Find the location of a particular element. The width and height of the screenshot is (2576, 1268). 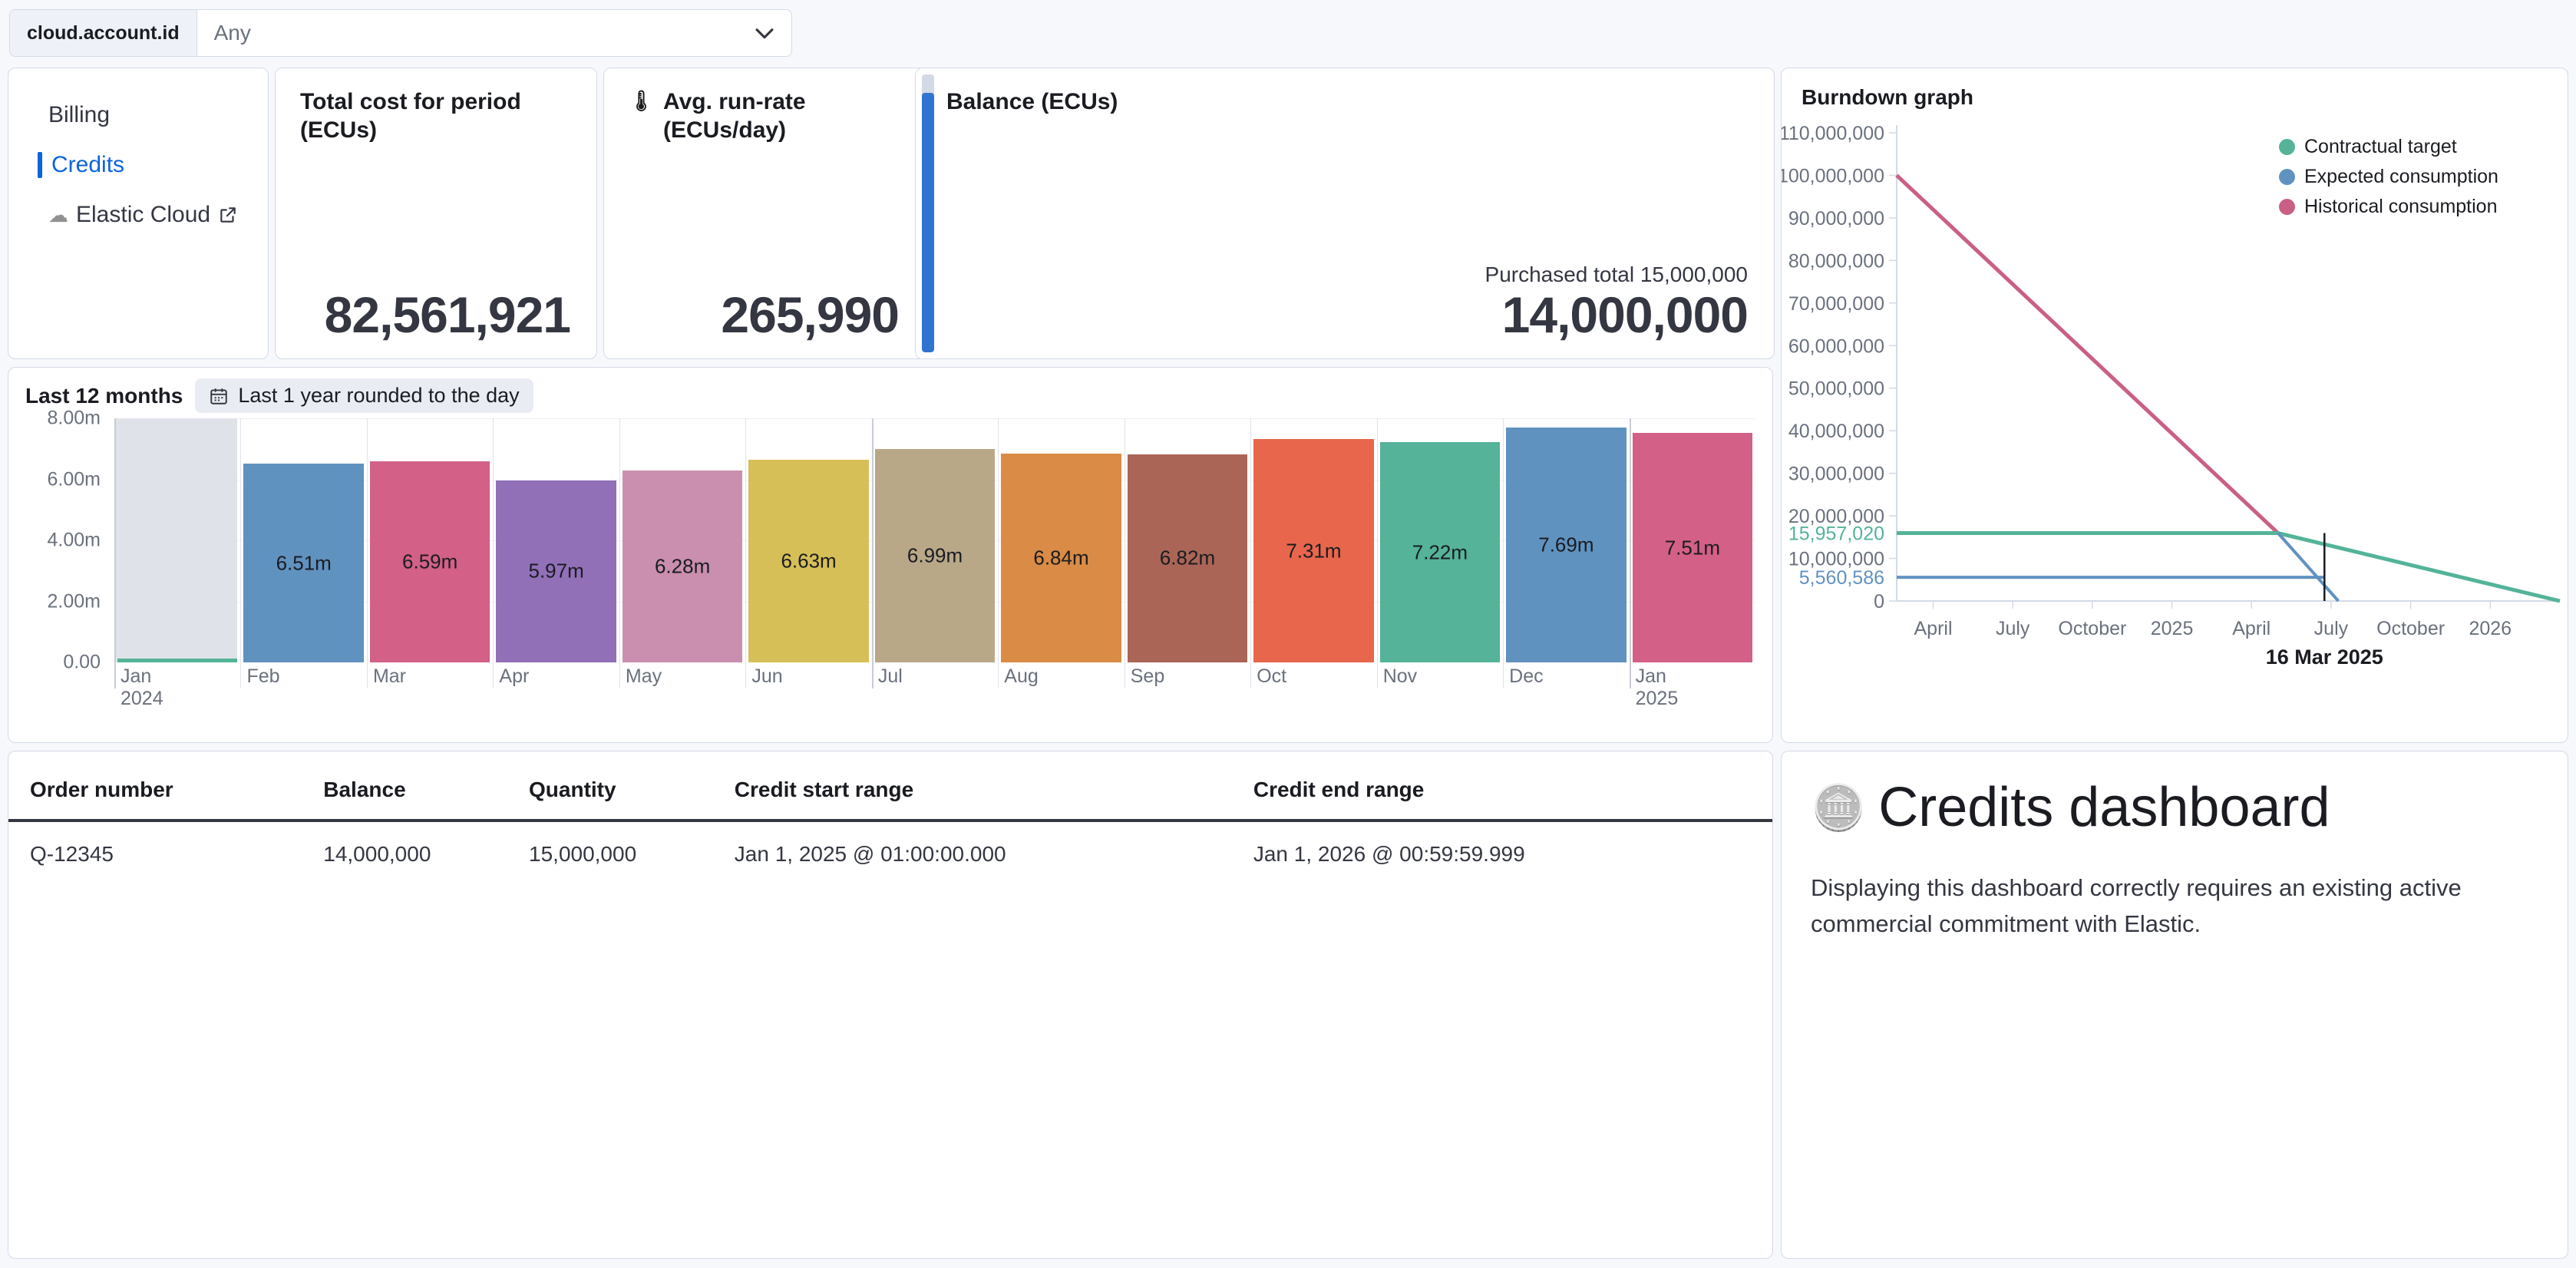

legend-label: Historical consumption is located at coordinates (2401, 206).